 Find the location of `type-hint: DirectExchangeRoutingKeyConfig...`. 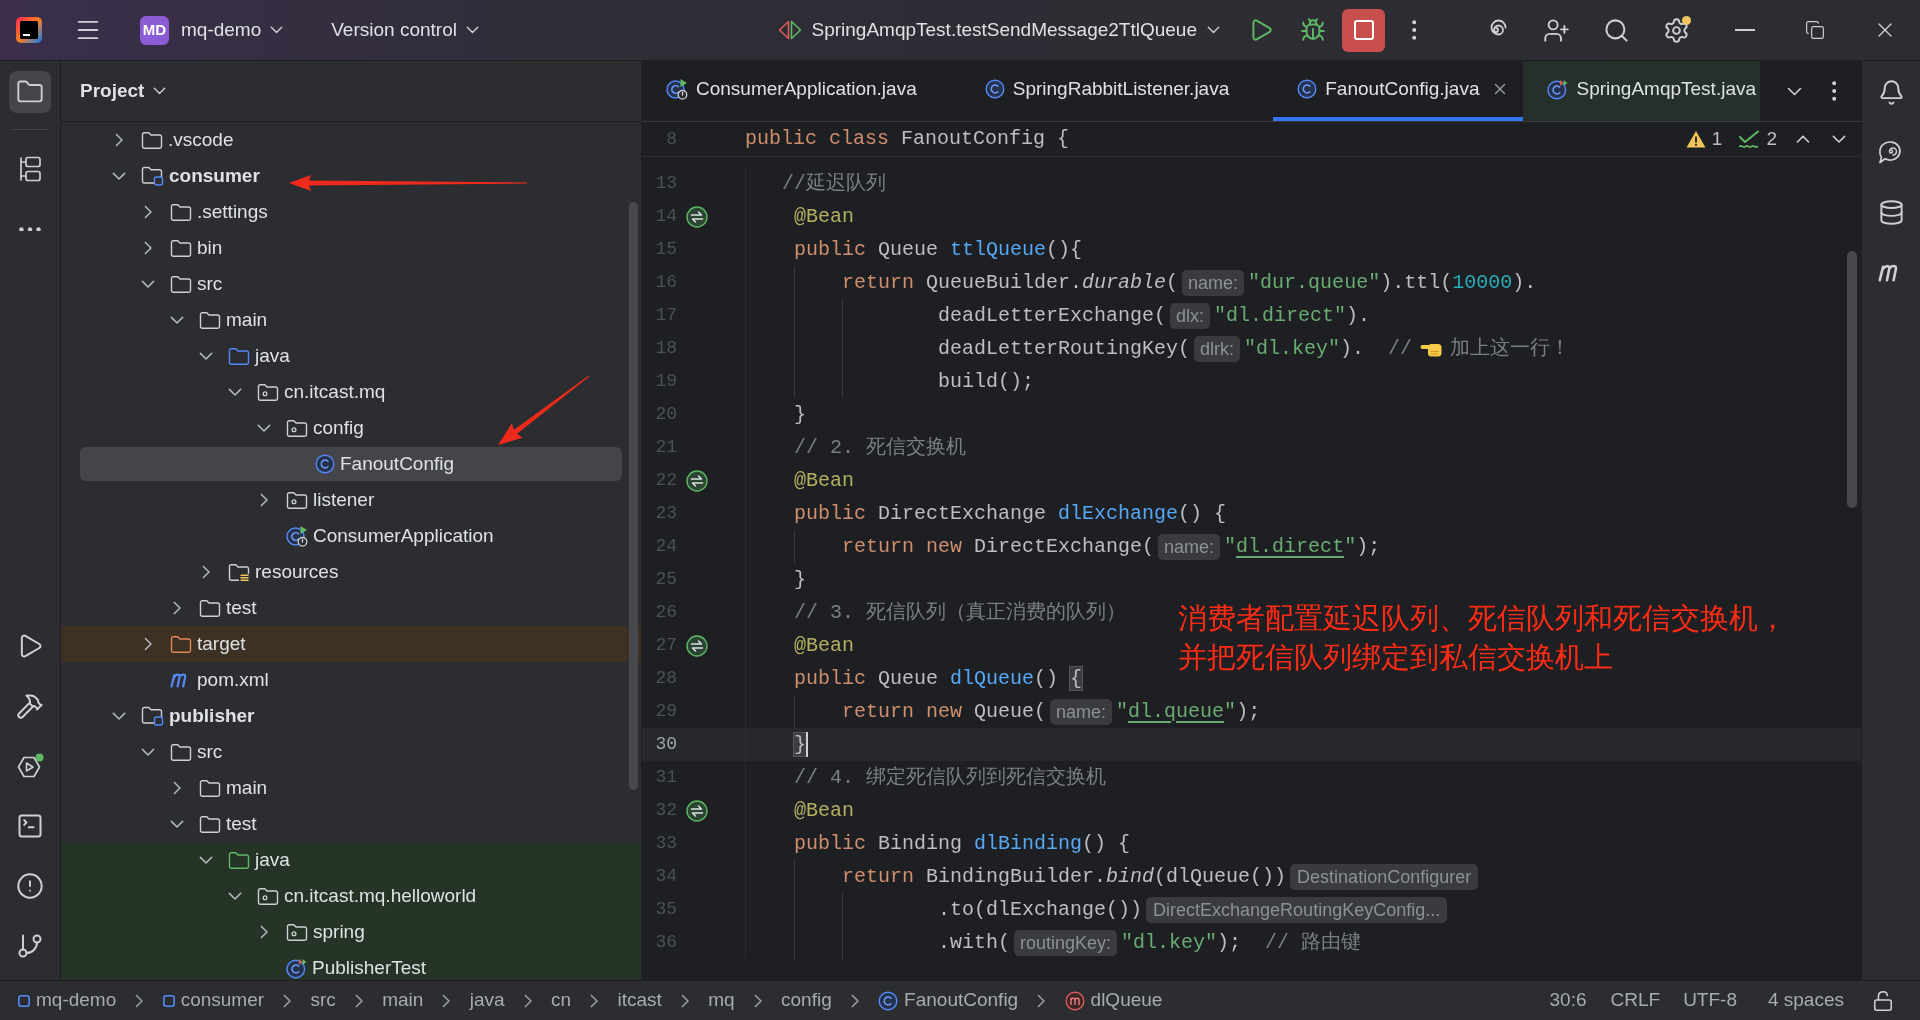

type-hint: DirectExchangeRoutingKeyConfig... is located at coordinates (1297, 909).